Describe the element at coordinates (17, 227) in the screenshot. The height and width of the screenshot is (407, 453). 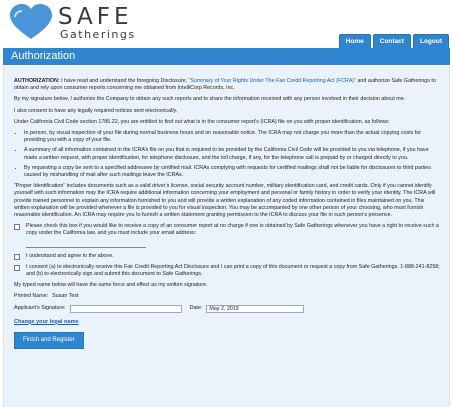
I see `copy-request-checkbox` at that location.